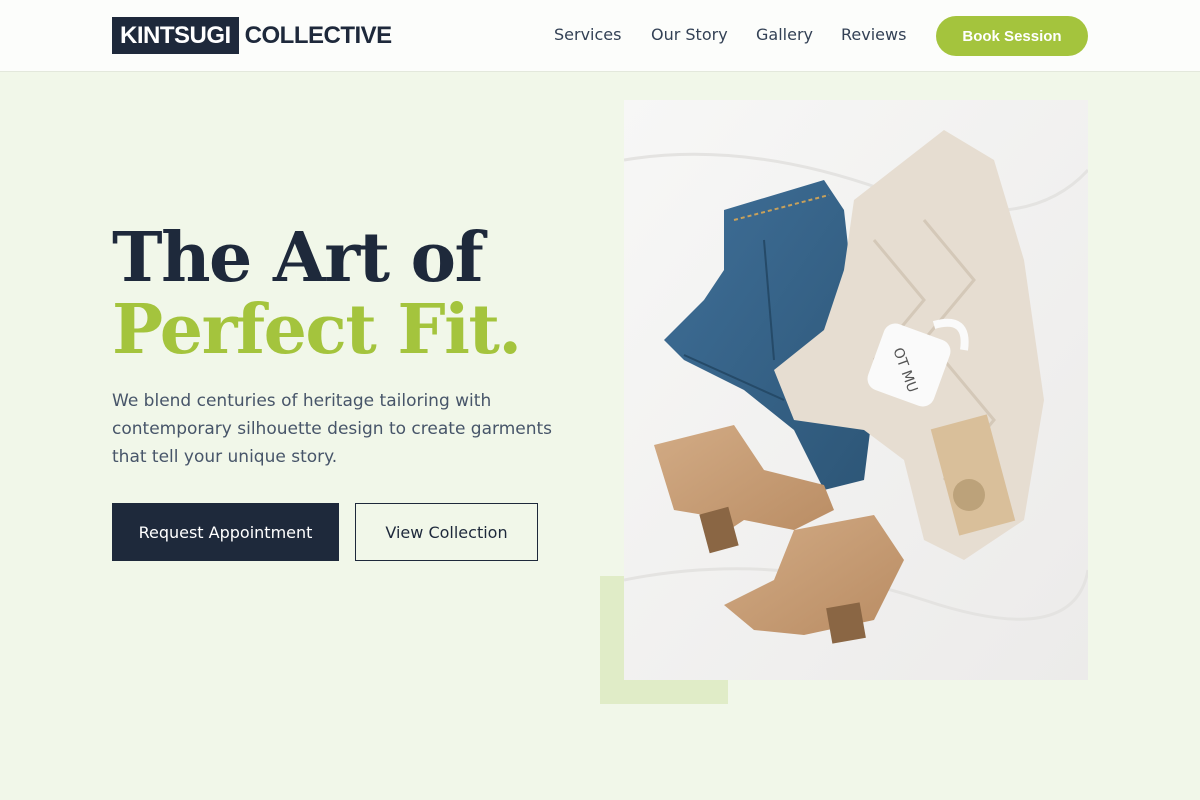 This screenshot has width=1200, height=800. Describe the element at coordinates (784, 35) in the screenshot. I see `nav-link-gallery: Gallery` at that location.